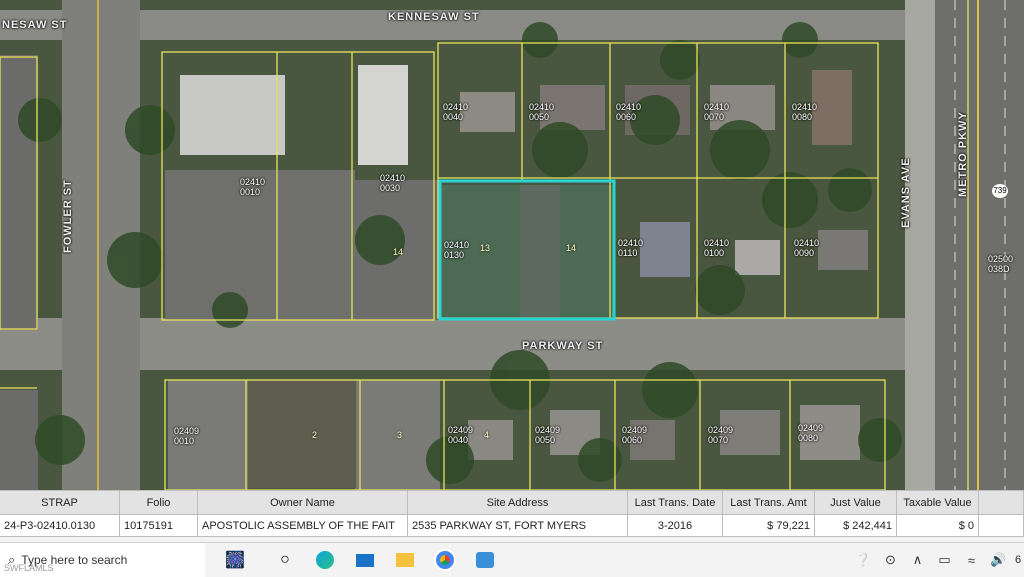  Describe the element at coordinates (35, 25) in the screenshot. I see `street-label-kennesaw-left: NESAW ST` at that location.